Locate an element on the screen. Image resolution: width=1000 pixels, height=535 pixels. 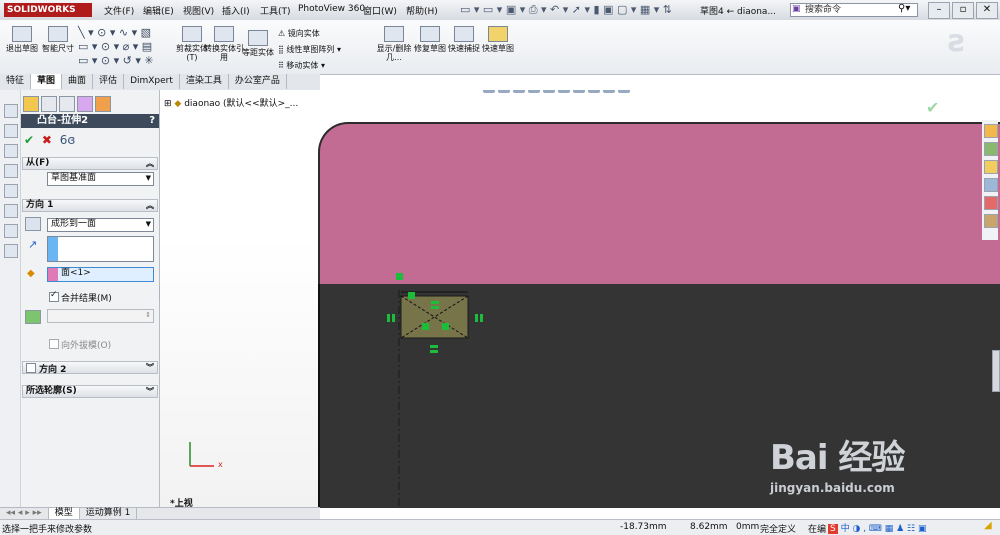
rapid-sketch-icon is located at coordinates (498, 34).